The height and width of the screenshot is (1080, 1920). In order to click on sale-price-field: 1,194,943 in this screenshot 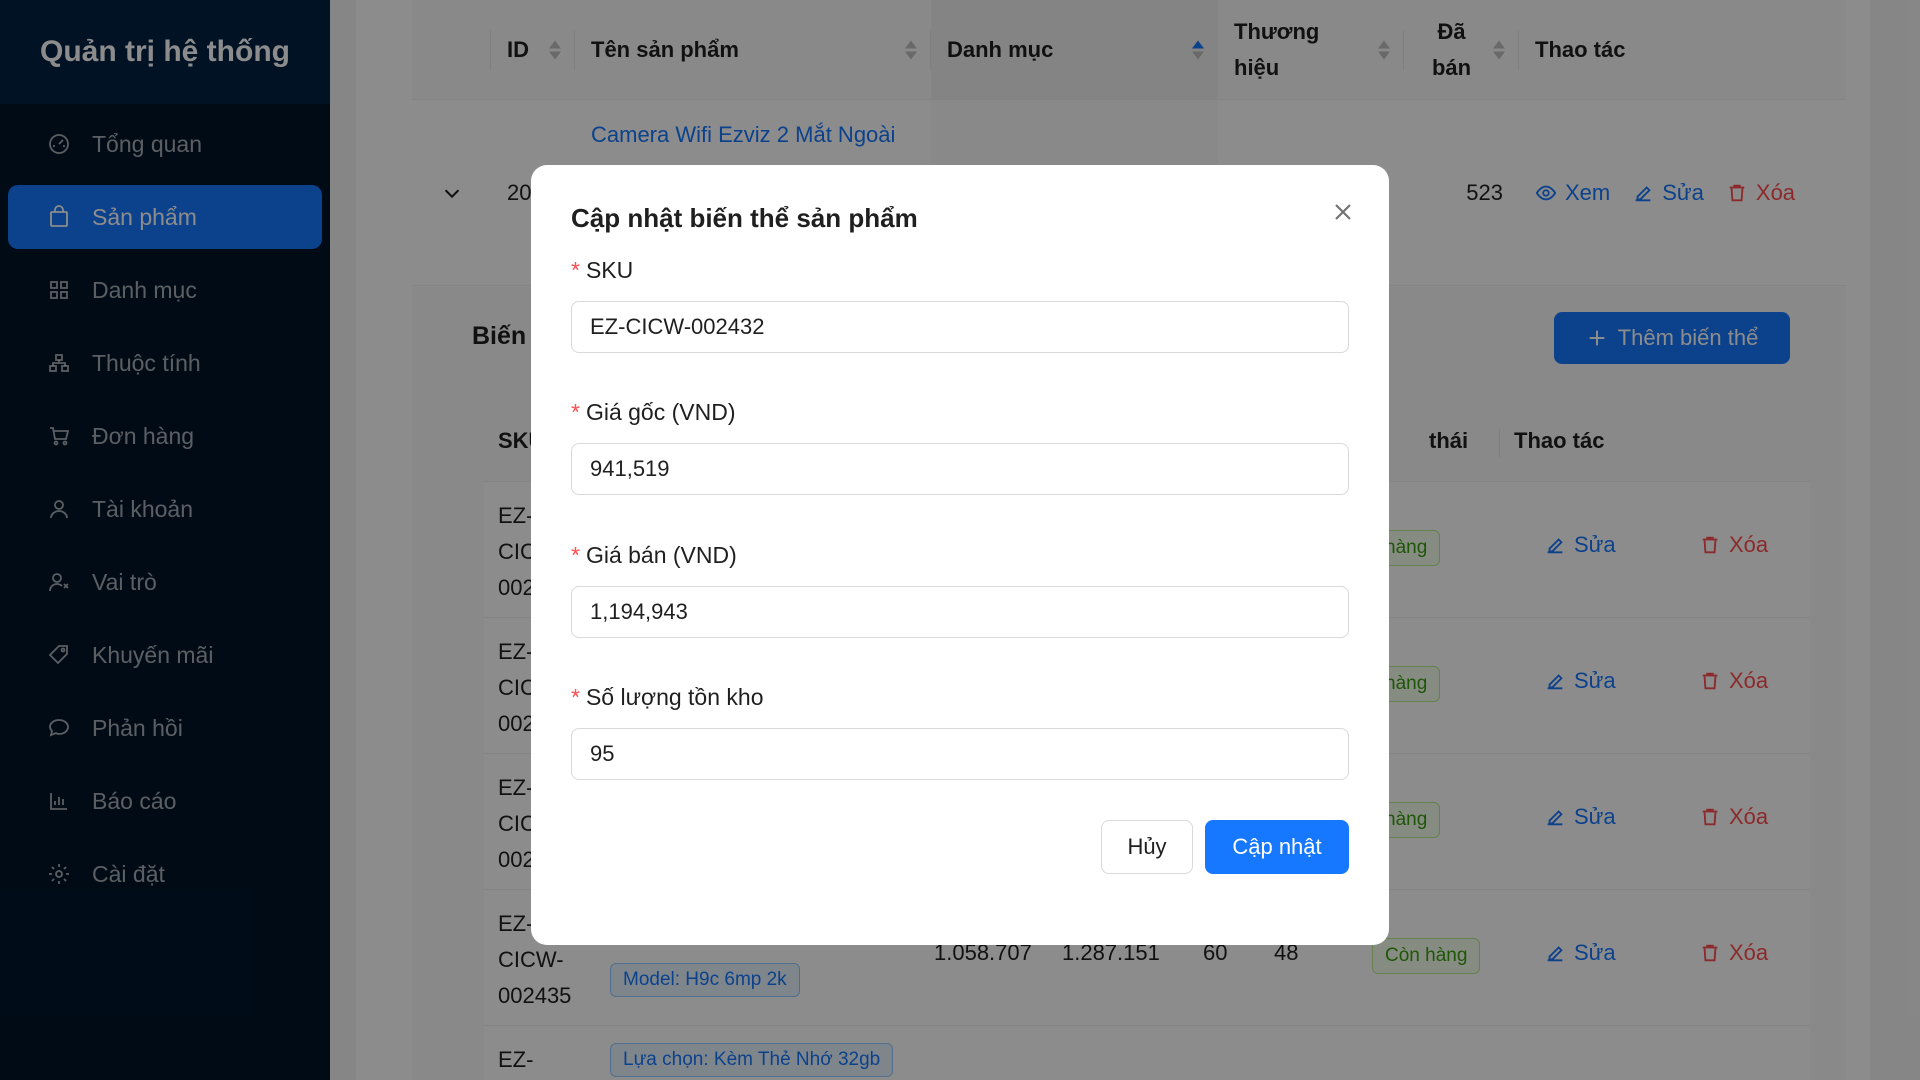, I will do `click(960, 612)`.